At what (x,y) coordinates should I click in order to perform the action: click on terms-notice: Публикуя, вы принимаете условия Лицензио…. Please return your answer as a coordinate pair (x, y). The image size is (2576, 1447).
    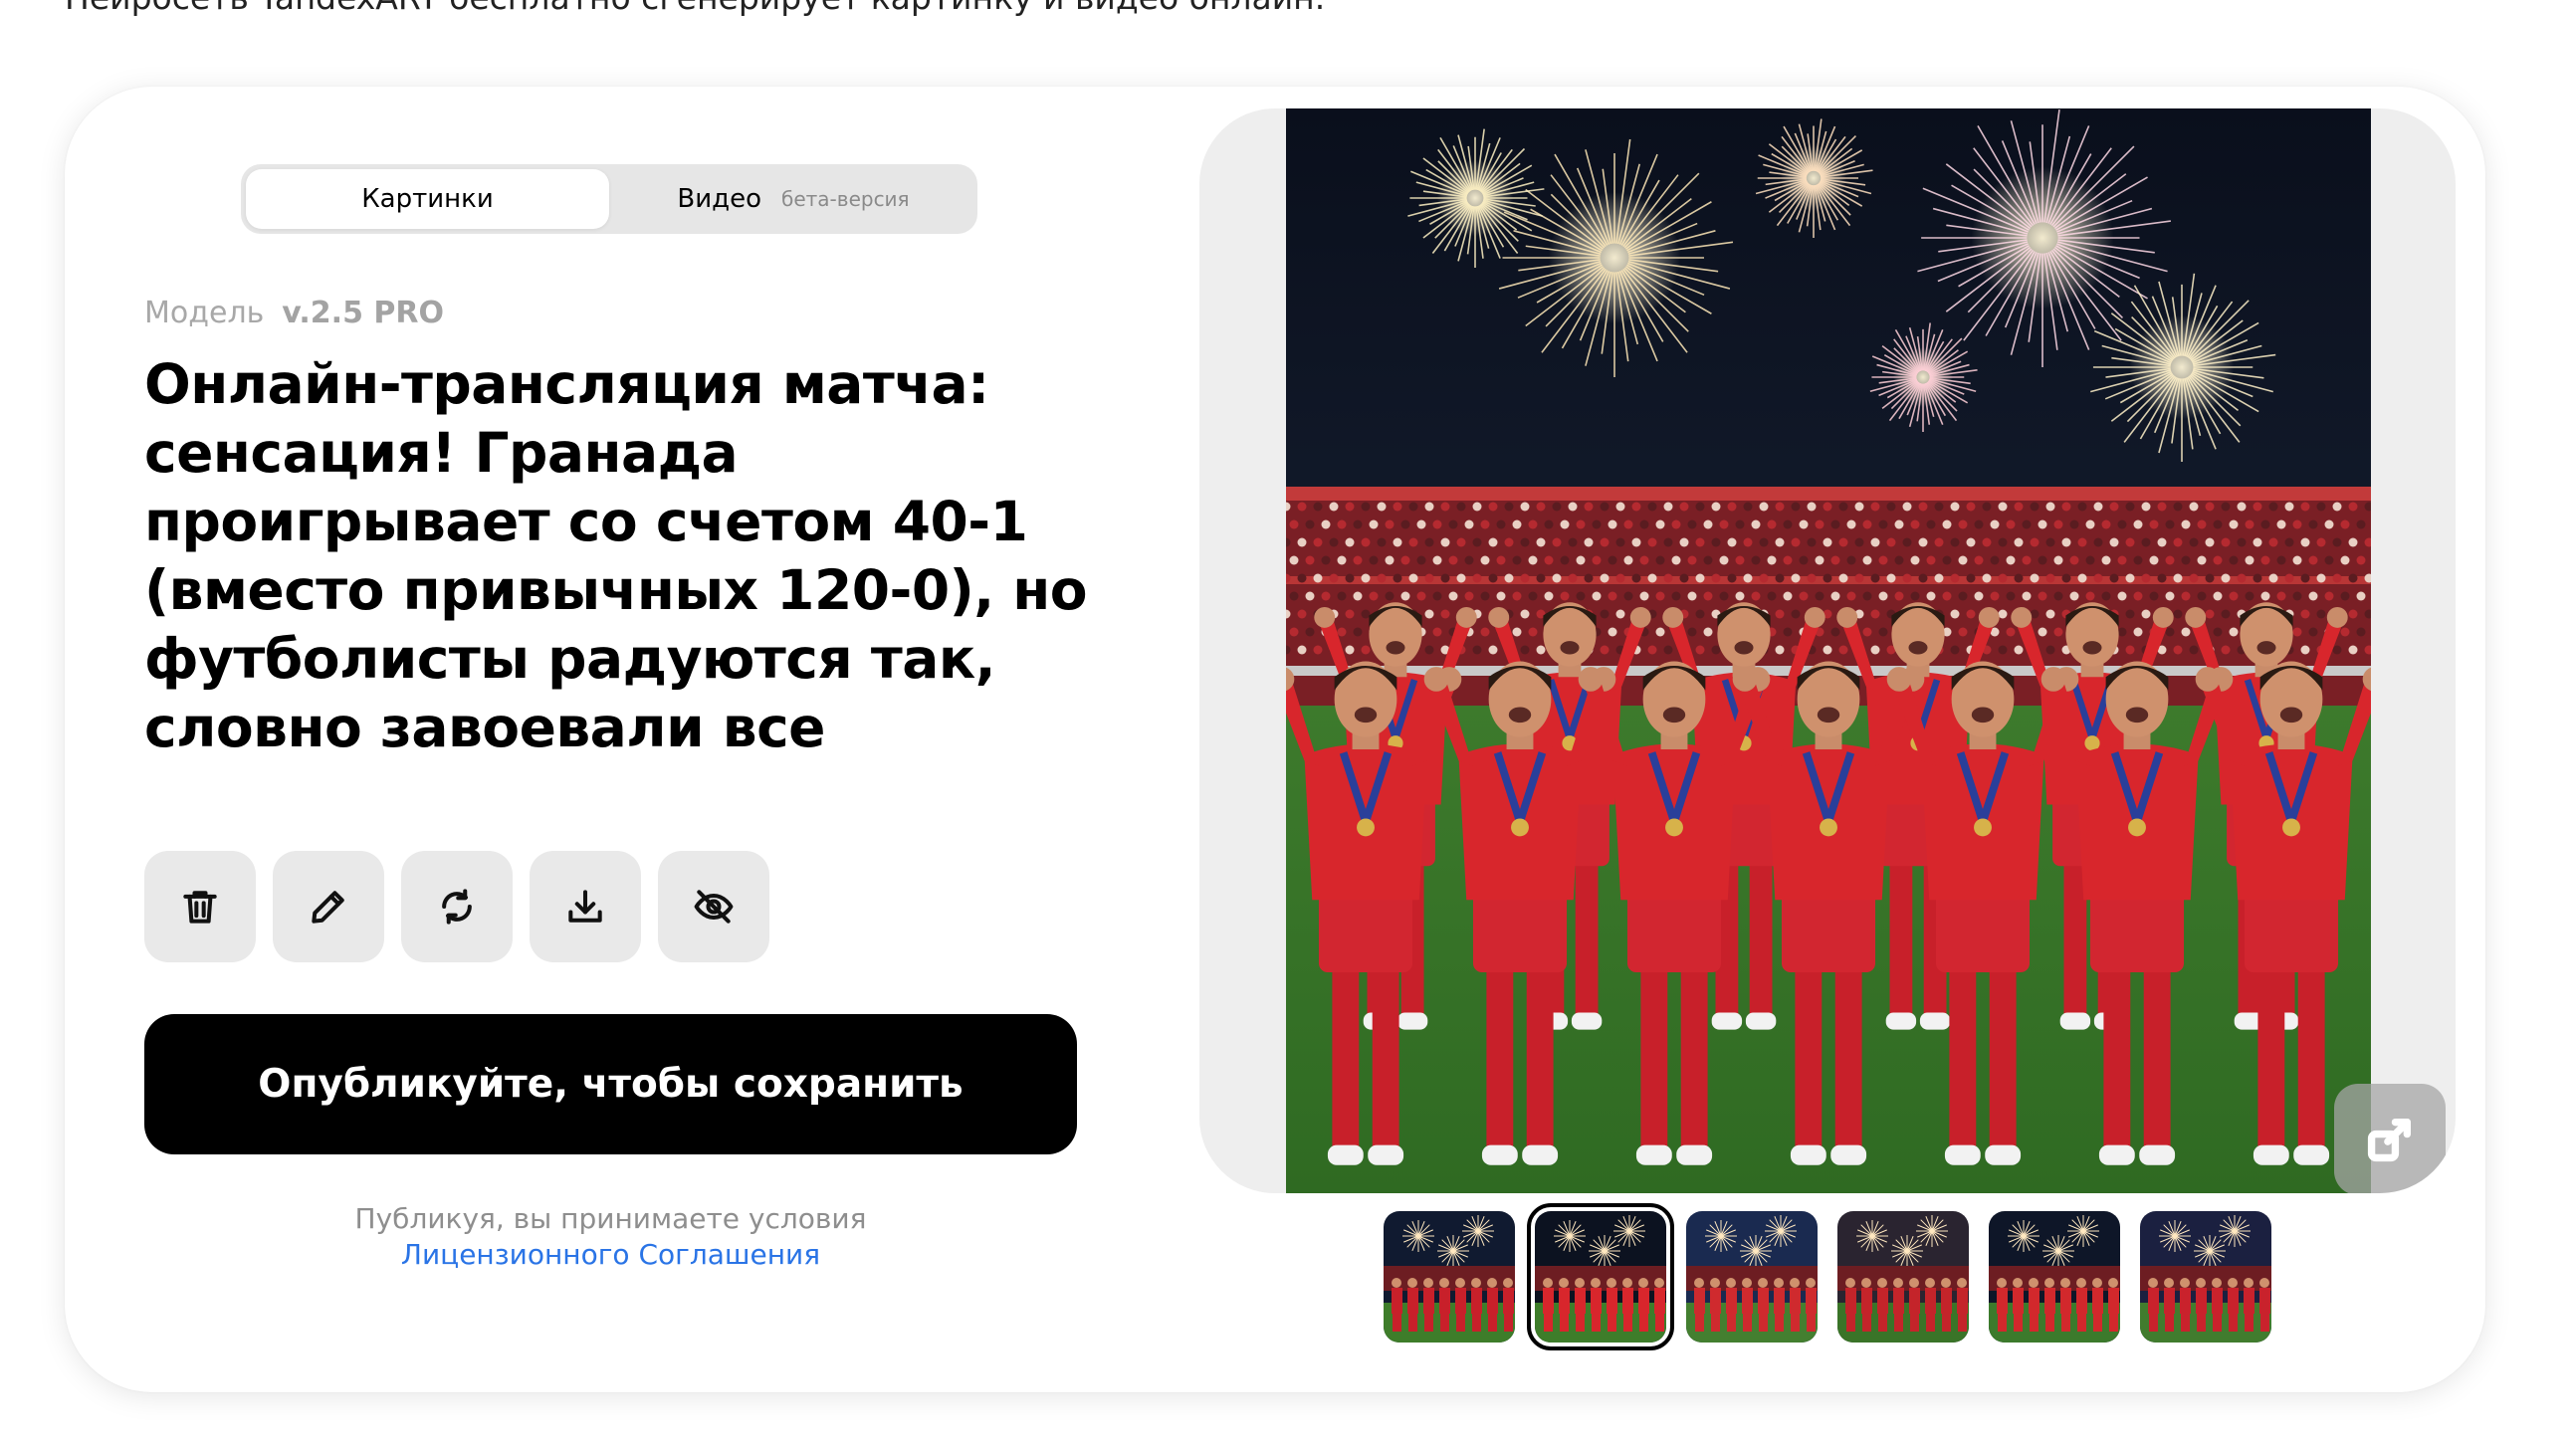
    Looking at the image, I should click on (610, 1237).